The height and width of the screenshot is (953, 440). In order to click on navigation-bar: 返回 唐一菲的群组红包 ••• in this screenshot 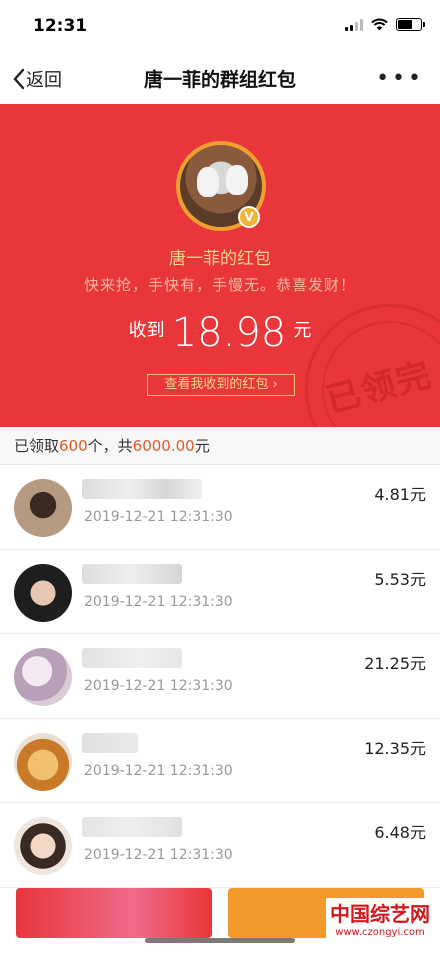, I will do `click(220, 78)`.